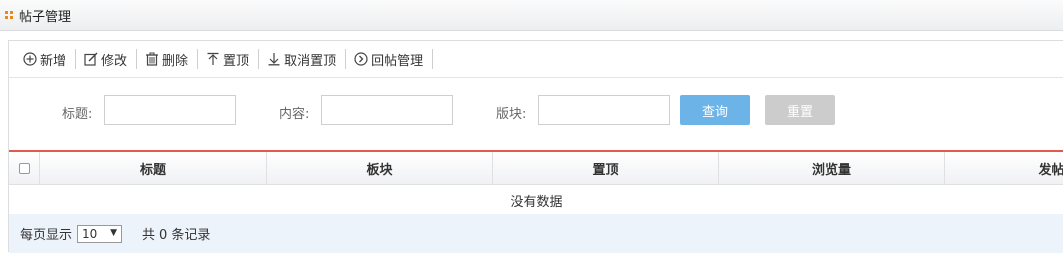 Image resolution: width=1063 pixels, height=260 pixels. I want to click on column-header-views: 浏览量, so click(832, 168).